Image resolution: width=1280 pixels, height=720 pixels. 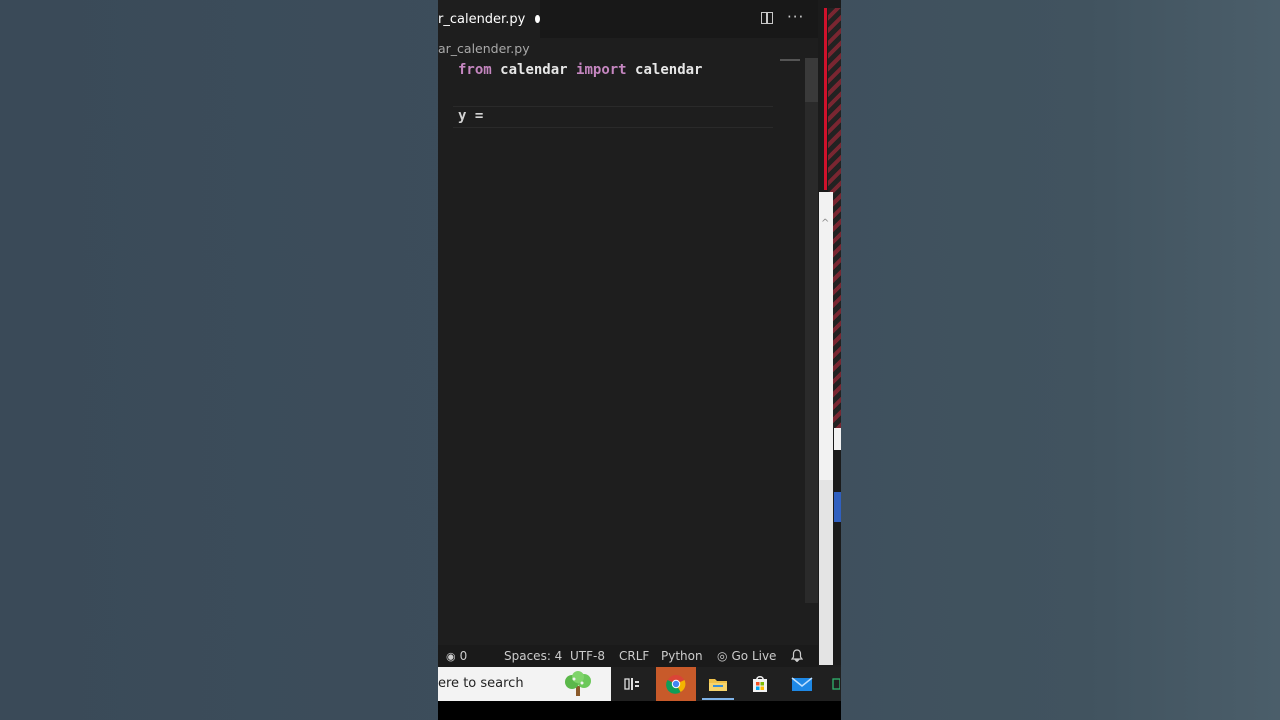 What do you see at coordinates (482, 19) in the screenshot?
I see `tab-filename: r_calender.py` at bounding box center [482, 19].